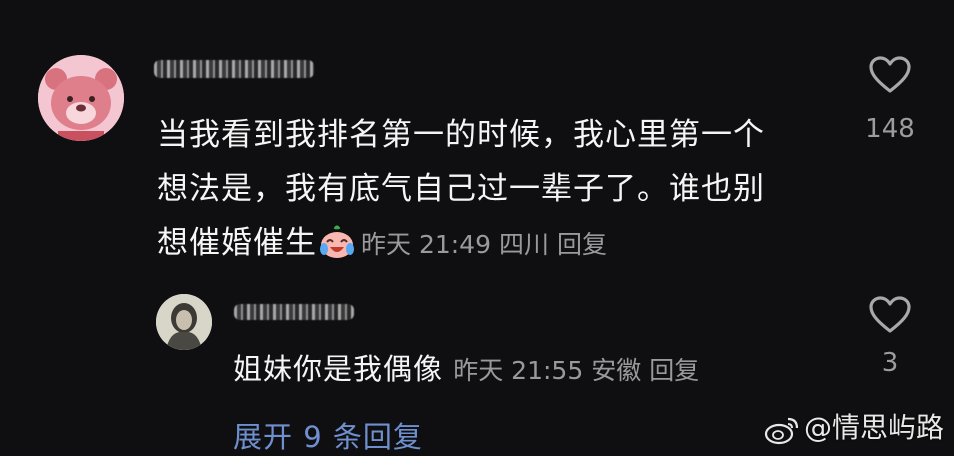 Image resolution: width=954 pixels, height=456 pixels. I want to click on replier-username-blurred, so click(294, 312).